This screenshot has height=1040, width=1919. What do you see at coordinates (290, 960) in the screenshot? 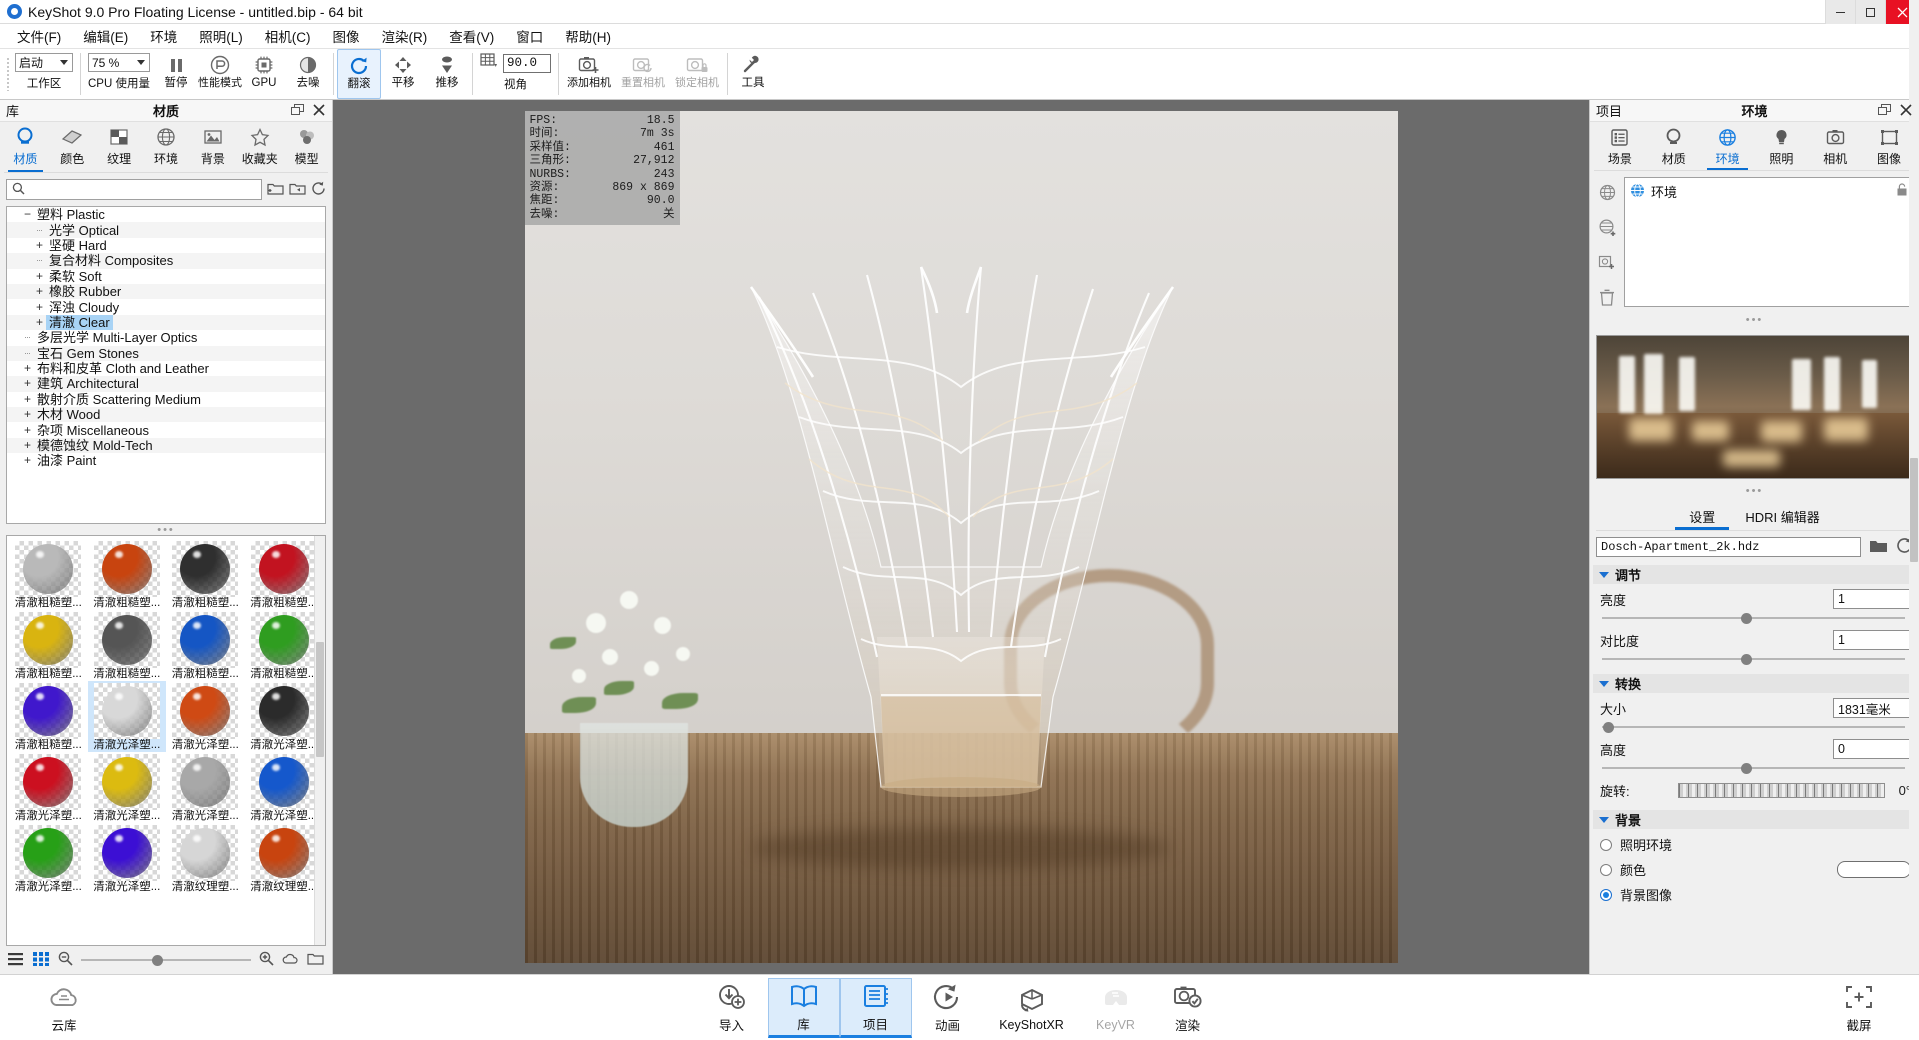
I see `cloud-upload-icon` at bounding box center [290, 960].